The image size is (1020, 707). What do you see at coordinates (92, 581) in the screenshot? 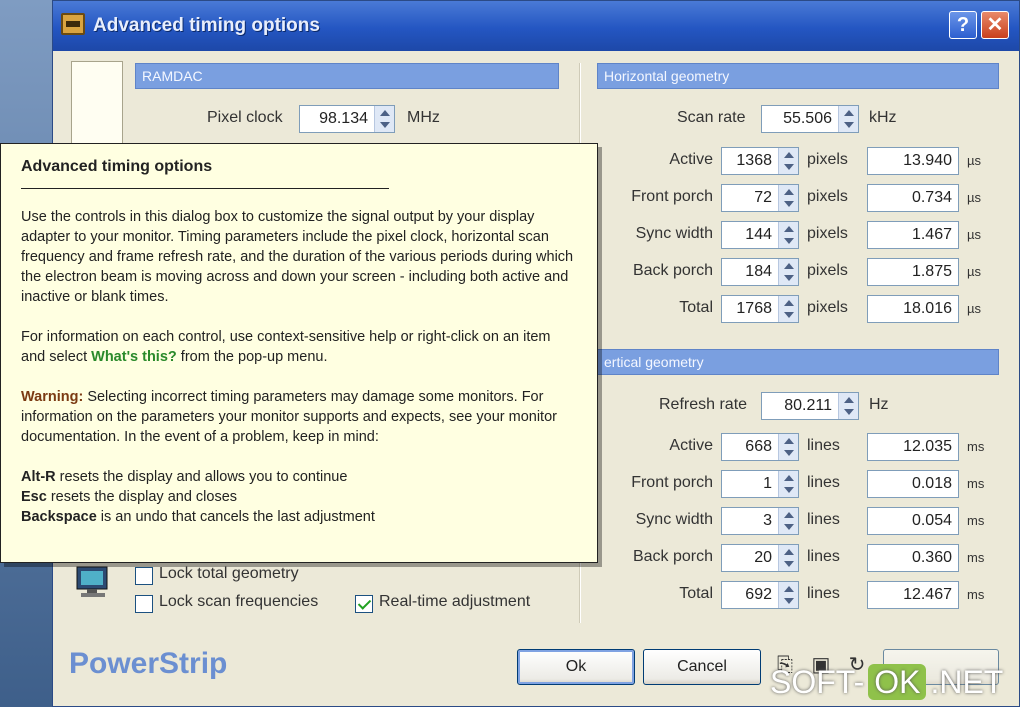
I see `monitor-icon` at bounding box center [92, 581].